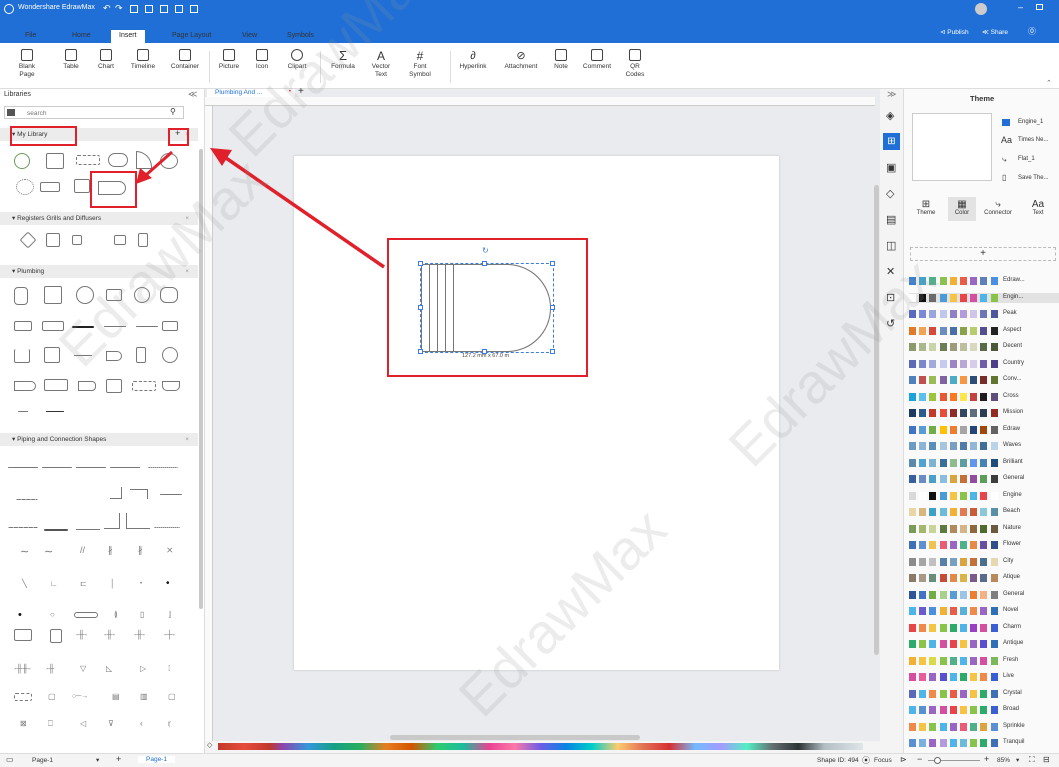 Image resolution: width=1059 pixels, height=767 pixels. What do you see at coordinates (515, 737) in the screenshot?
I see `canvas-horizontal-scrollbar` at bounding box center [515, 737].